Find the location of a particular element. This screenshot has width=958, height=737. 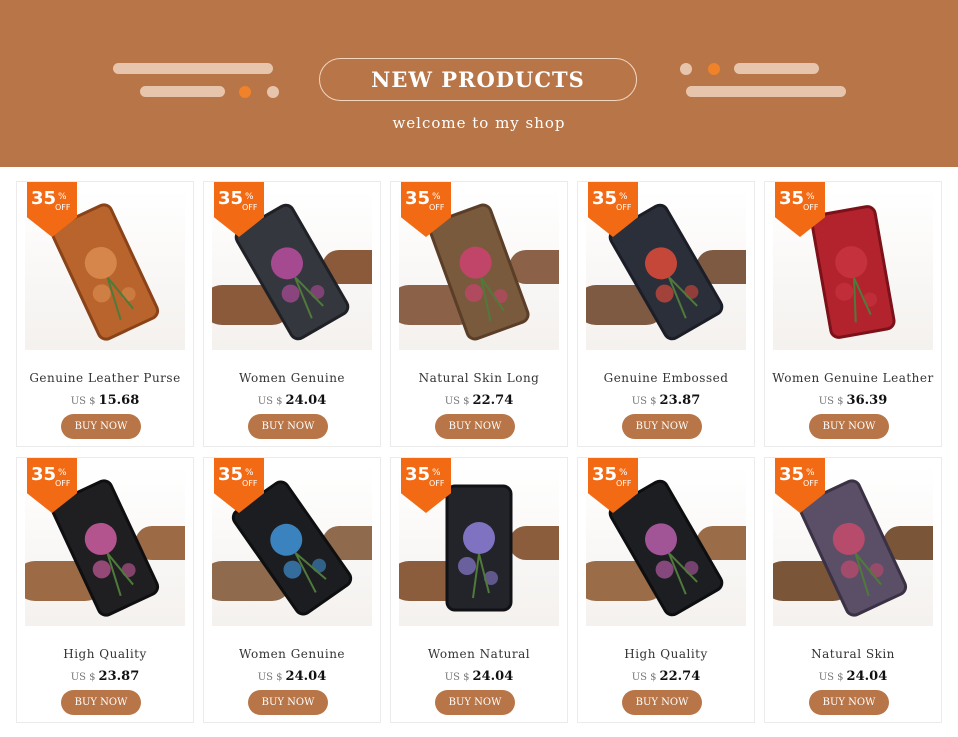

product-name: Women Genuine Leather is located at coordinates (853, 378).